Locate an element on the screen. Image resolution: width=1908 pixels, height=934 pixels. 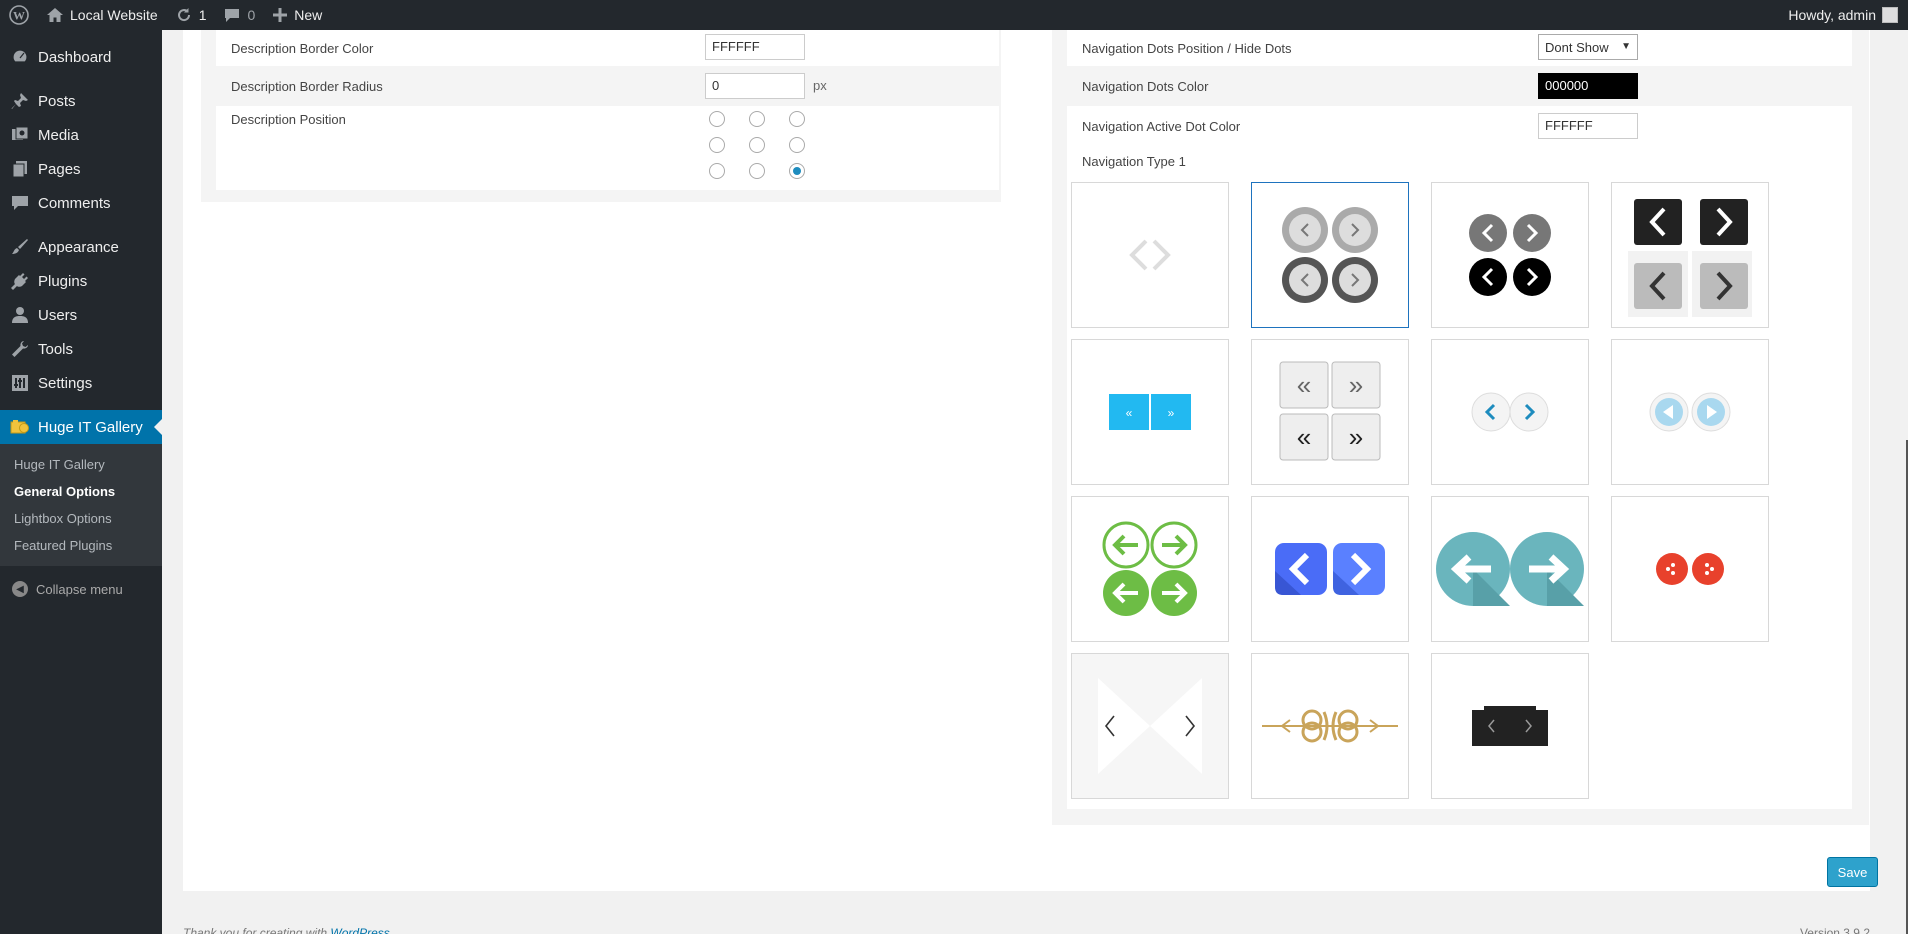
nav-dots-position-select: Dont Show ▼ is located at coordinates (1588, 47).